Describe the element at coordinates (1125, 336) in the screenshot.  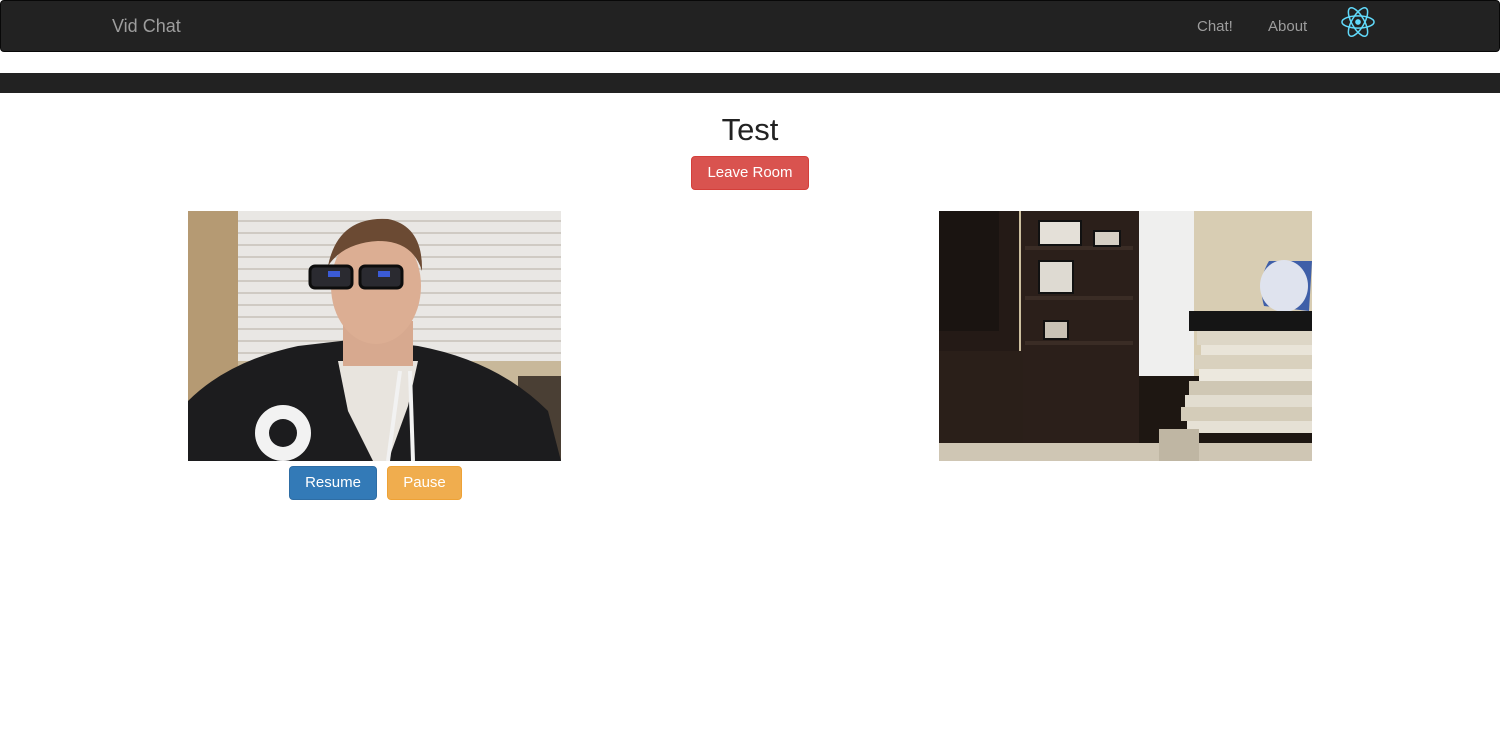
I see `remote-video` at that location.